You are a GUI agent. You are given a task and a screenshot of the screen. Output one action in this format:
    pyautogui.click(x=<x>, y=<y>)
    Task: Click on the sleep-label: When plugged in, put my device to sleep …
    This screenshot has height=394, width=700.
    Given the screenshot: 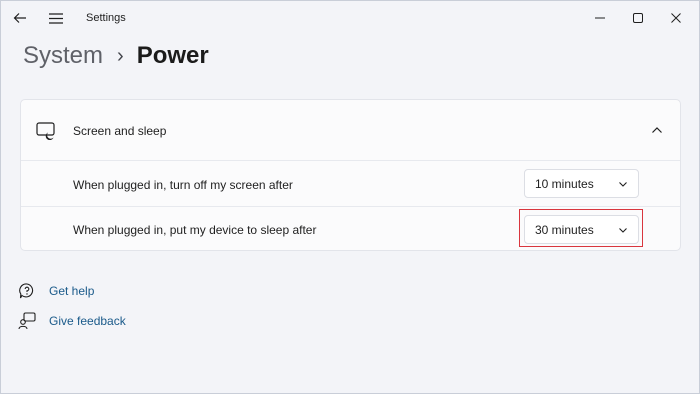 What is the action you would take?
    pyautogui.click(x=195, y=230)
    